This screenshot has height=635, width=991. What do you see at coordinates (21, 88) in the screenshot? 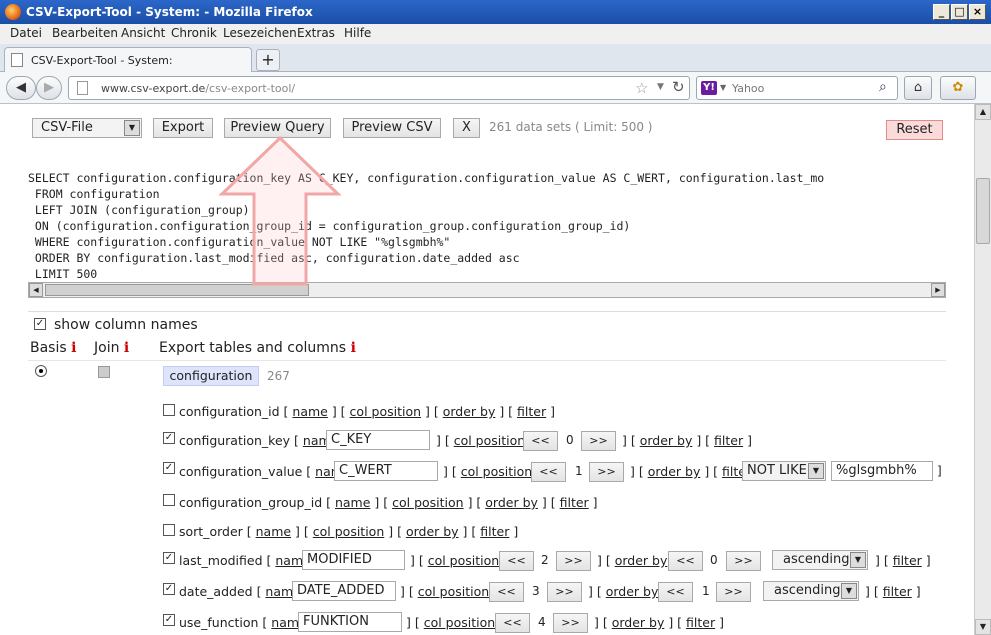
I see `back-button: ◀` at bounding box center [21, 88].